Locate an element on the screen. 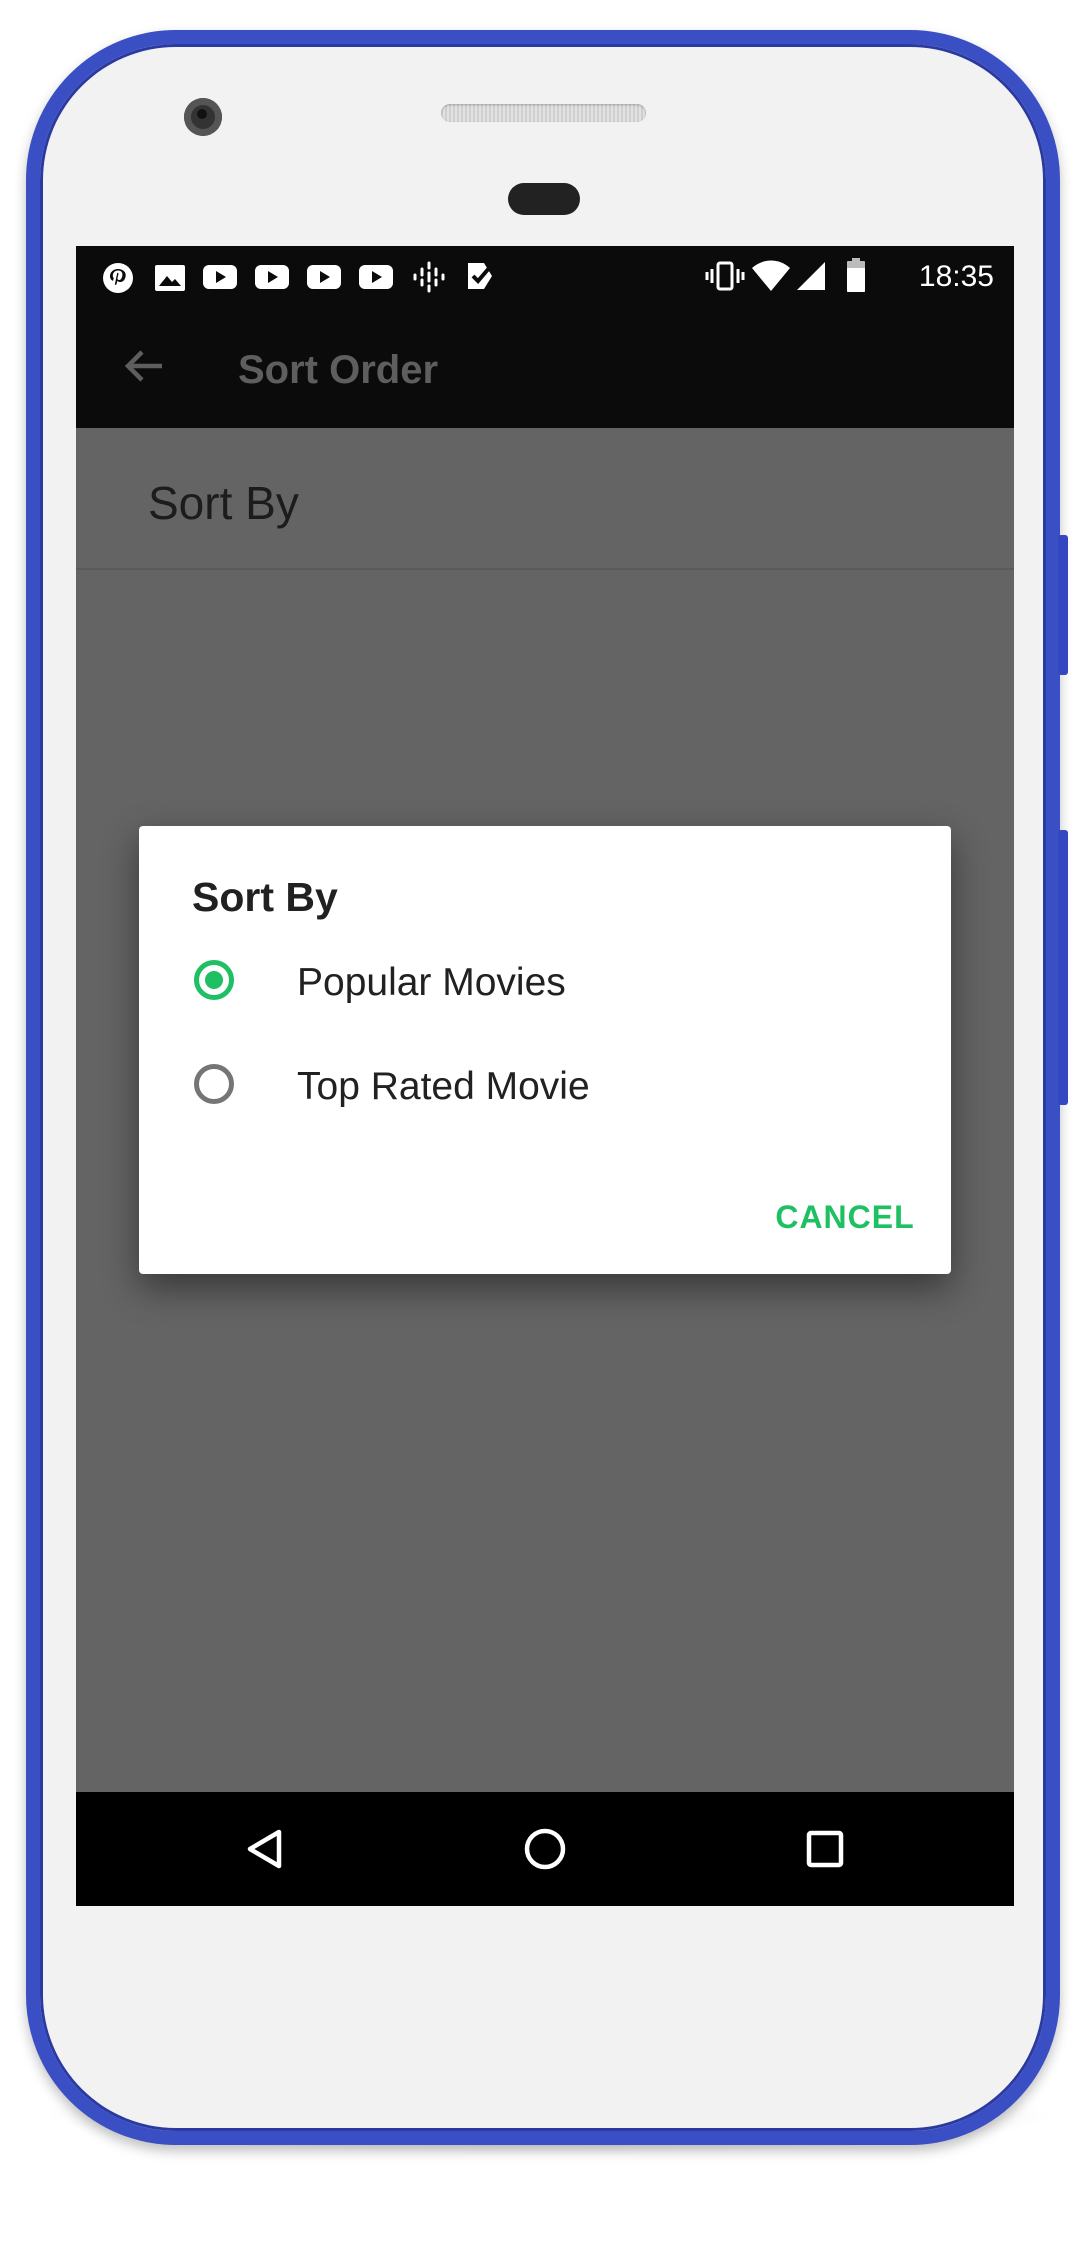 Image resolution: width=1089 pixels, height=2245 pixels. signal-icon is located at coordinates (811, 276).